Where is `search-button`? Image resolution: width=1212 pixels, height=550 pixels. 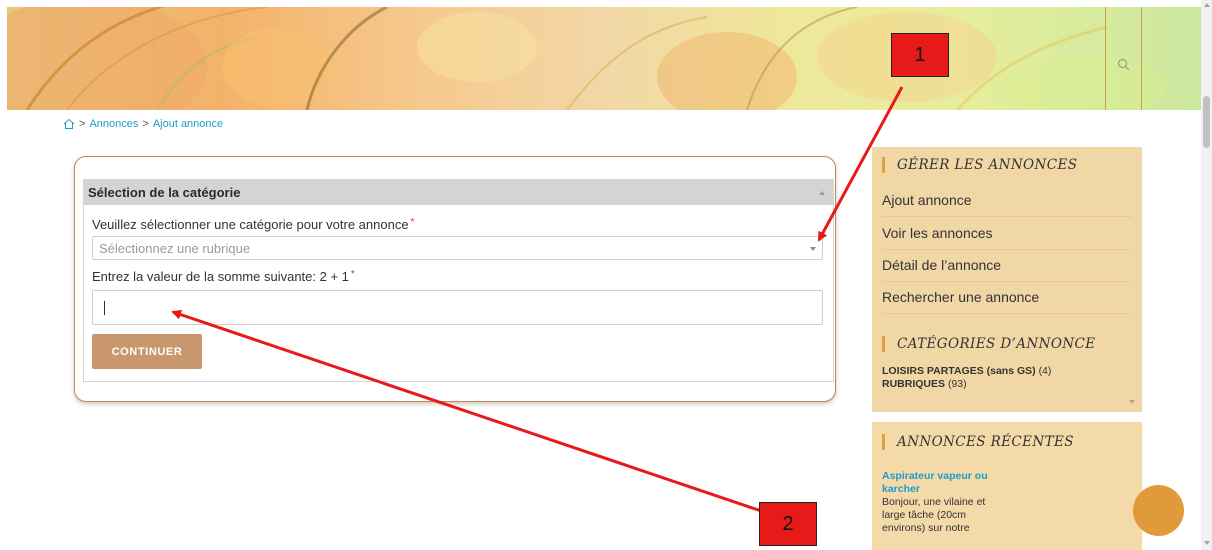 search-button is located at coordinates (1124, 65).